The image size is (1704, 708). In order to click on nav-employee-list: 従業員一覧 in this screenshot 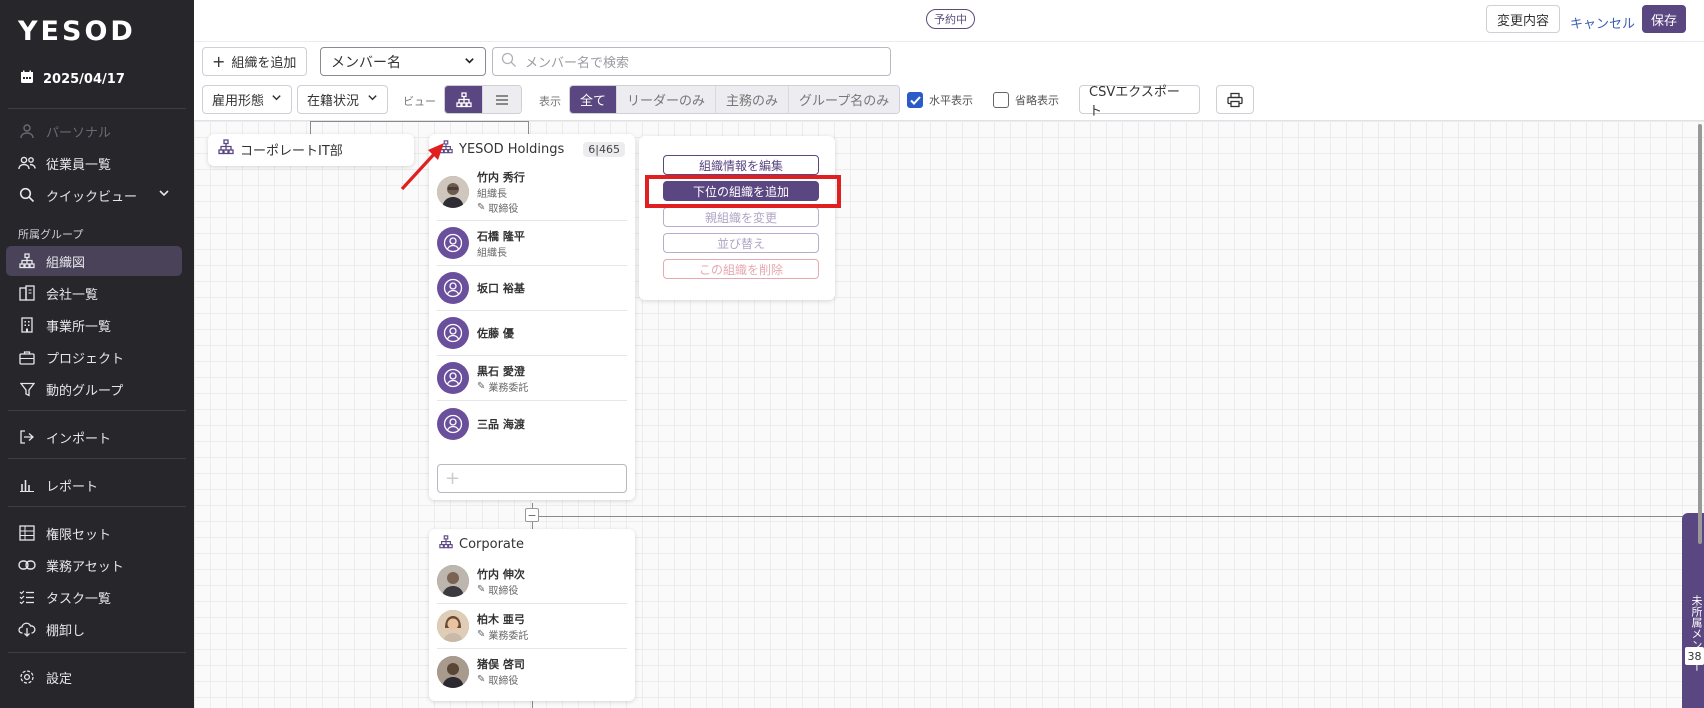, I will do `click(94, 163)`.